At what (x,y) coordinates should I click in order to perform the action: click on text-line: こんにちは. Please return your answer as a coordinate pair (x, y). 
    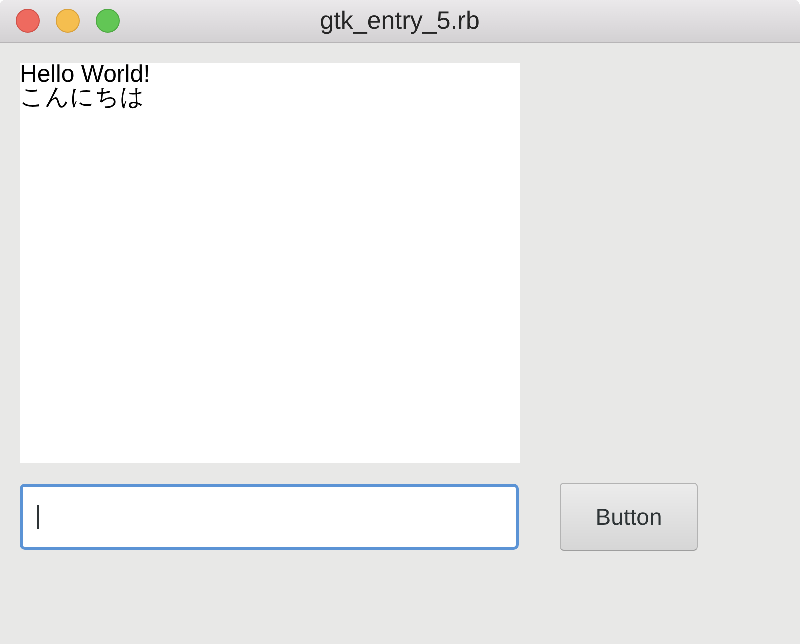
    Looking at the image, I should click on (82, 97).